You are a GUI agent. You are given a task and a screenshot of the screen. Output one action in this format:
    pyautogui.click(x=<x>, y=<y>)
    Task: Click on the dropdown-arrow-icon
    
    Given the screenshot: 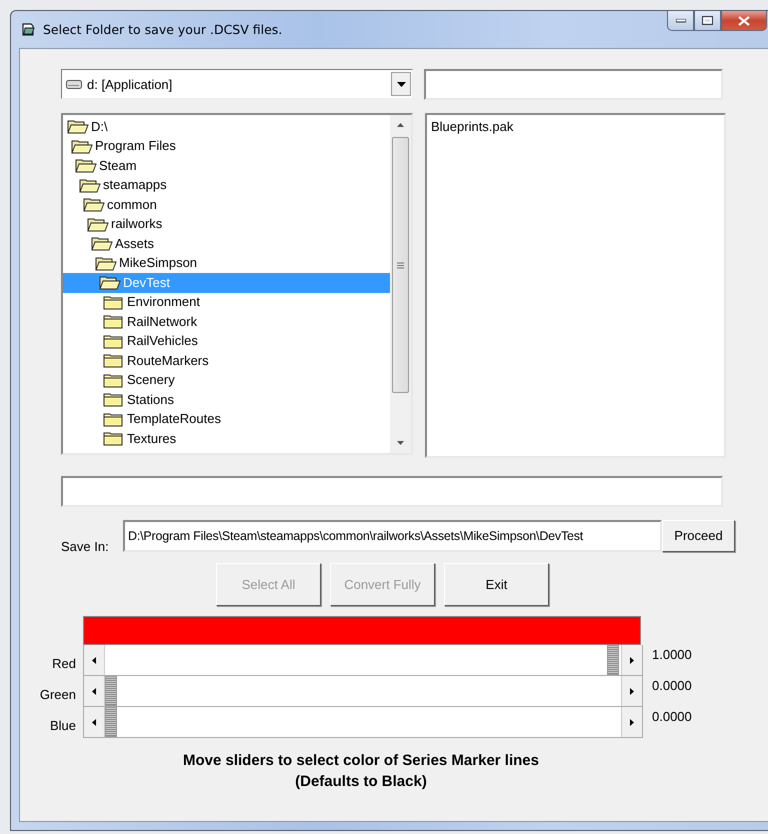 What is the action you would take?
    pyautogui.click(x=401, y=84)
    